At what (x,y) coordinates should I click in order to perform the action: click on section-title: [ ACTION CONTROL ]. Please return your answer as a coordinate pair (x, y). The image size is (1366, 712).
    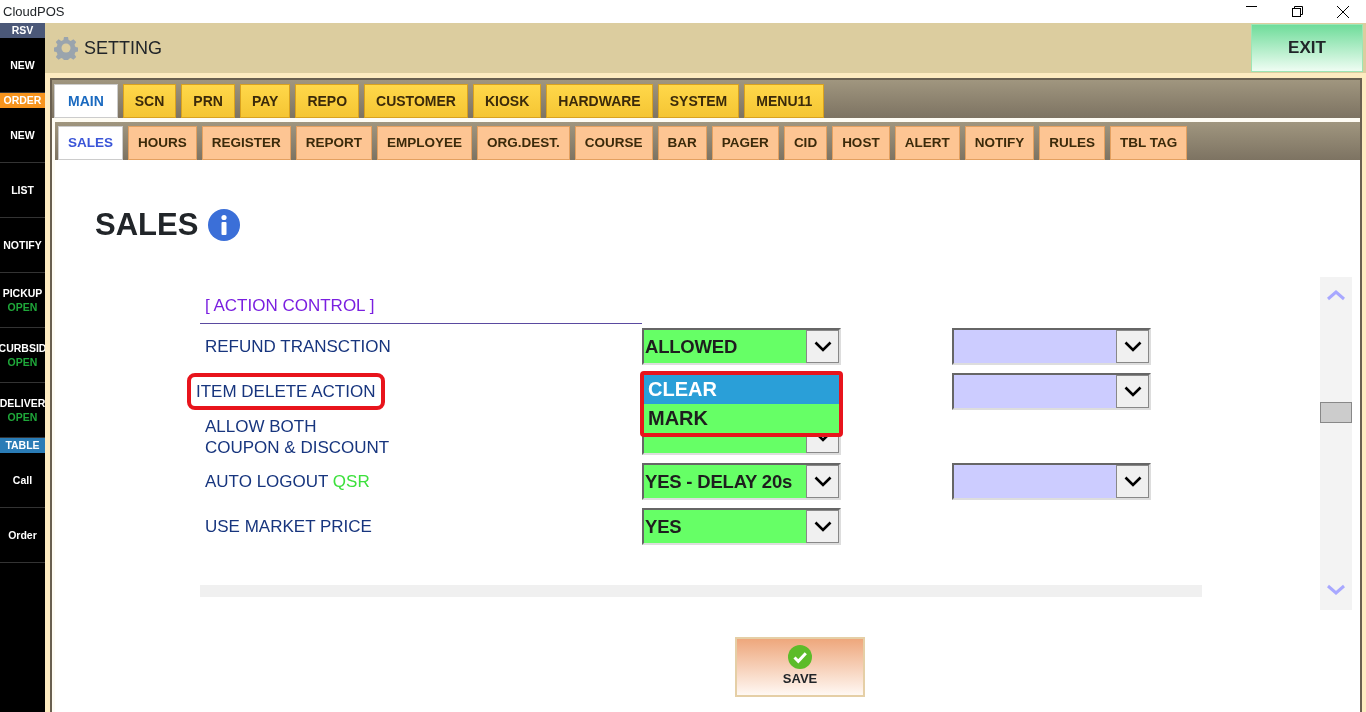
    Looking at the image, I should click on (421, 308).